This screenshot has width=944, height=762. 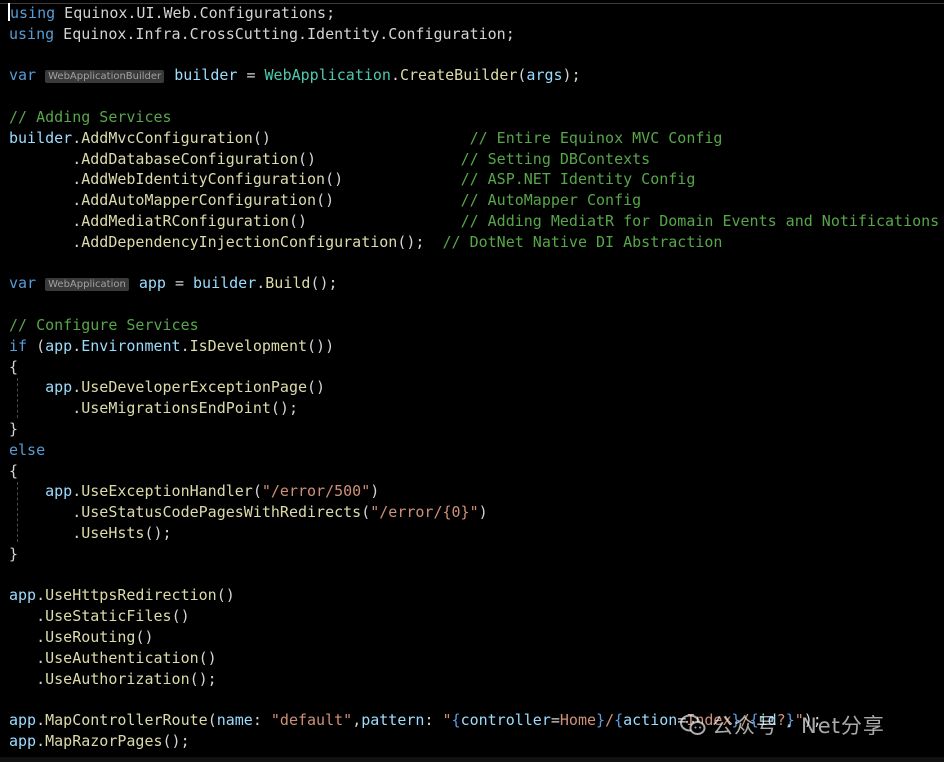 What do you see at coordinates (23, 75) in the screenshot?
I see `code-token: var` at bounding box center [23, 75].